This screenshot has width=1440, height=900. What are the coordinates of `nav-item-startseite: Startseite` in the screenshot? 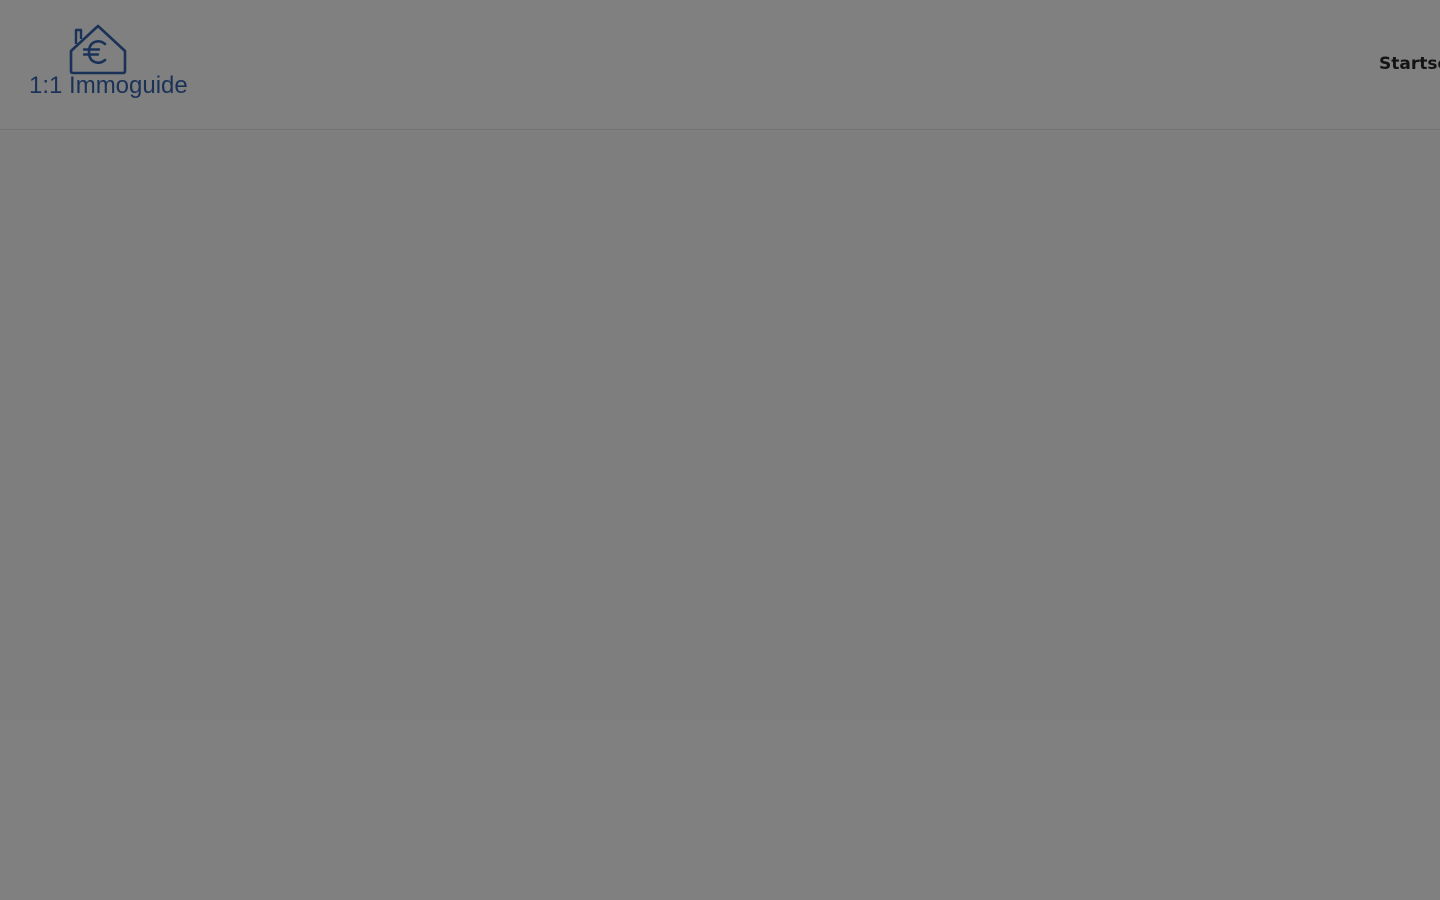 It's located at (1409, 64).